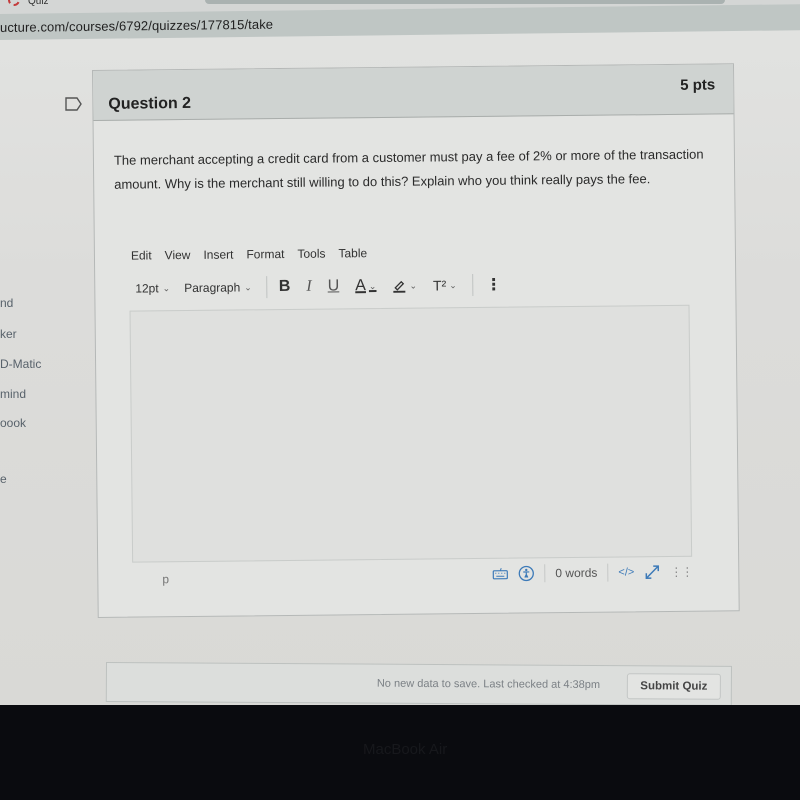  What do you see at coordinates (178, 255) in the screenshot?
I see `menu-view: View` at bounding box center [178, 255].